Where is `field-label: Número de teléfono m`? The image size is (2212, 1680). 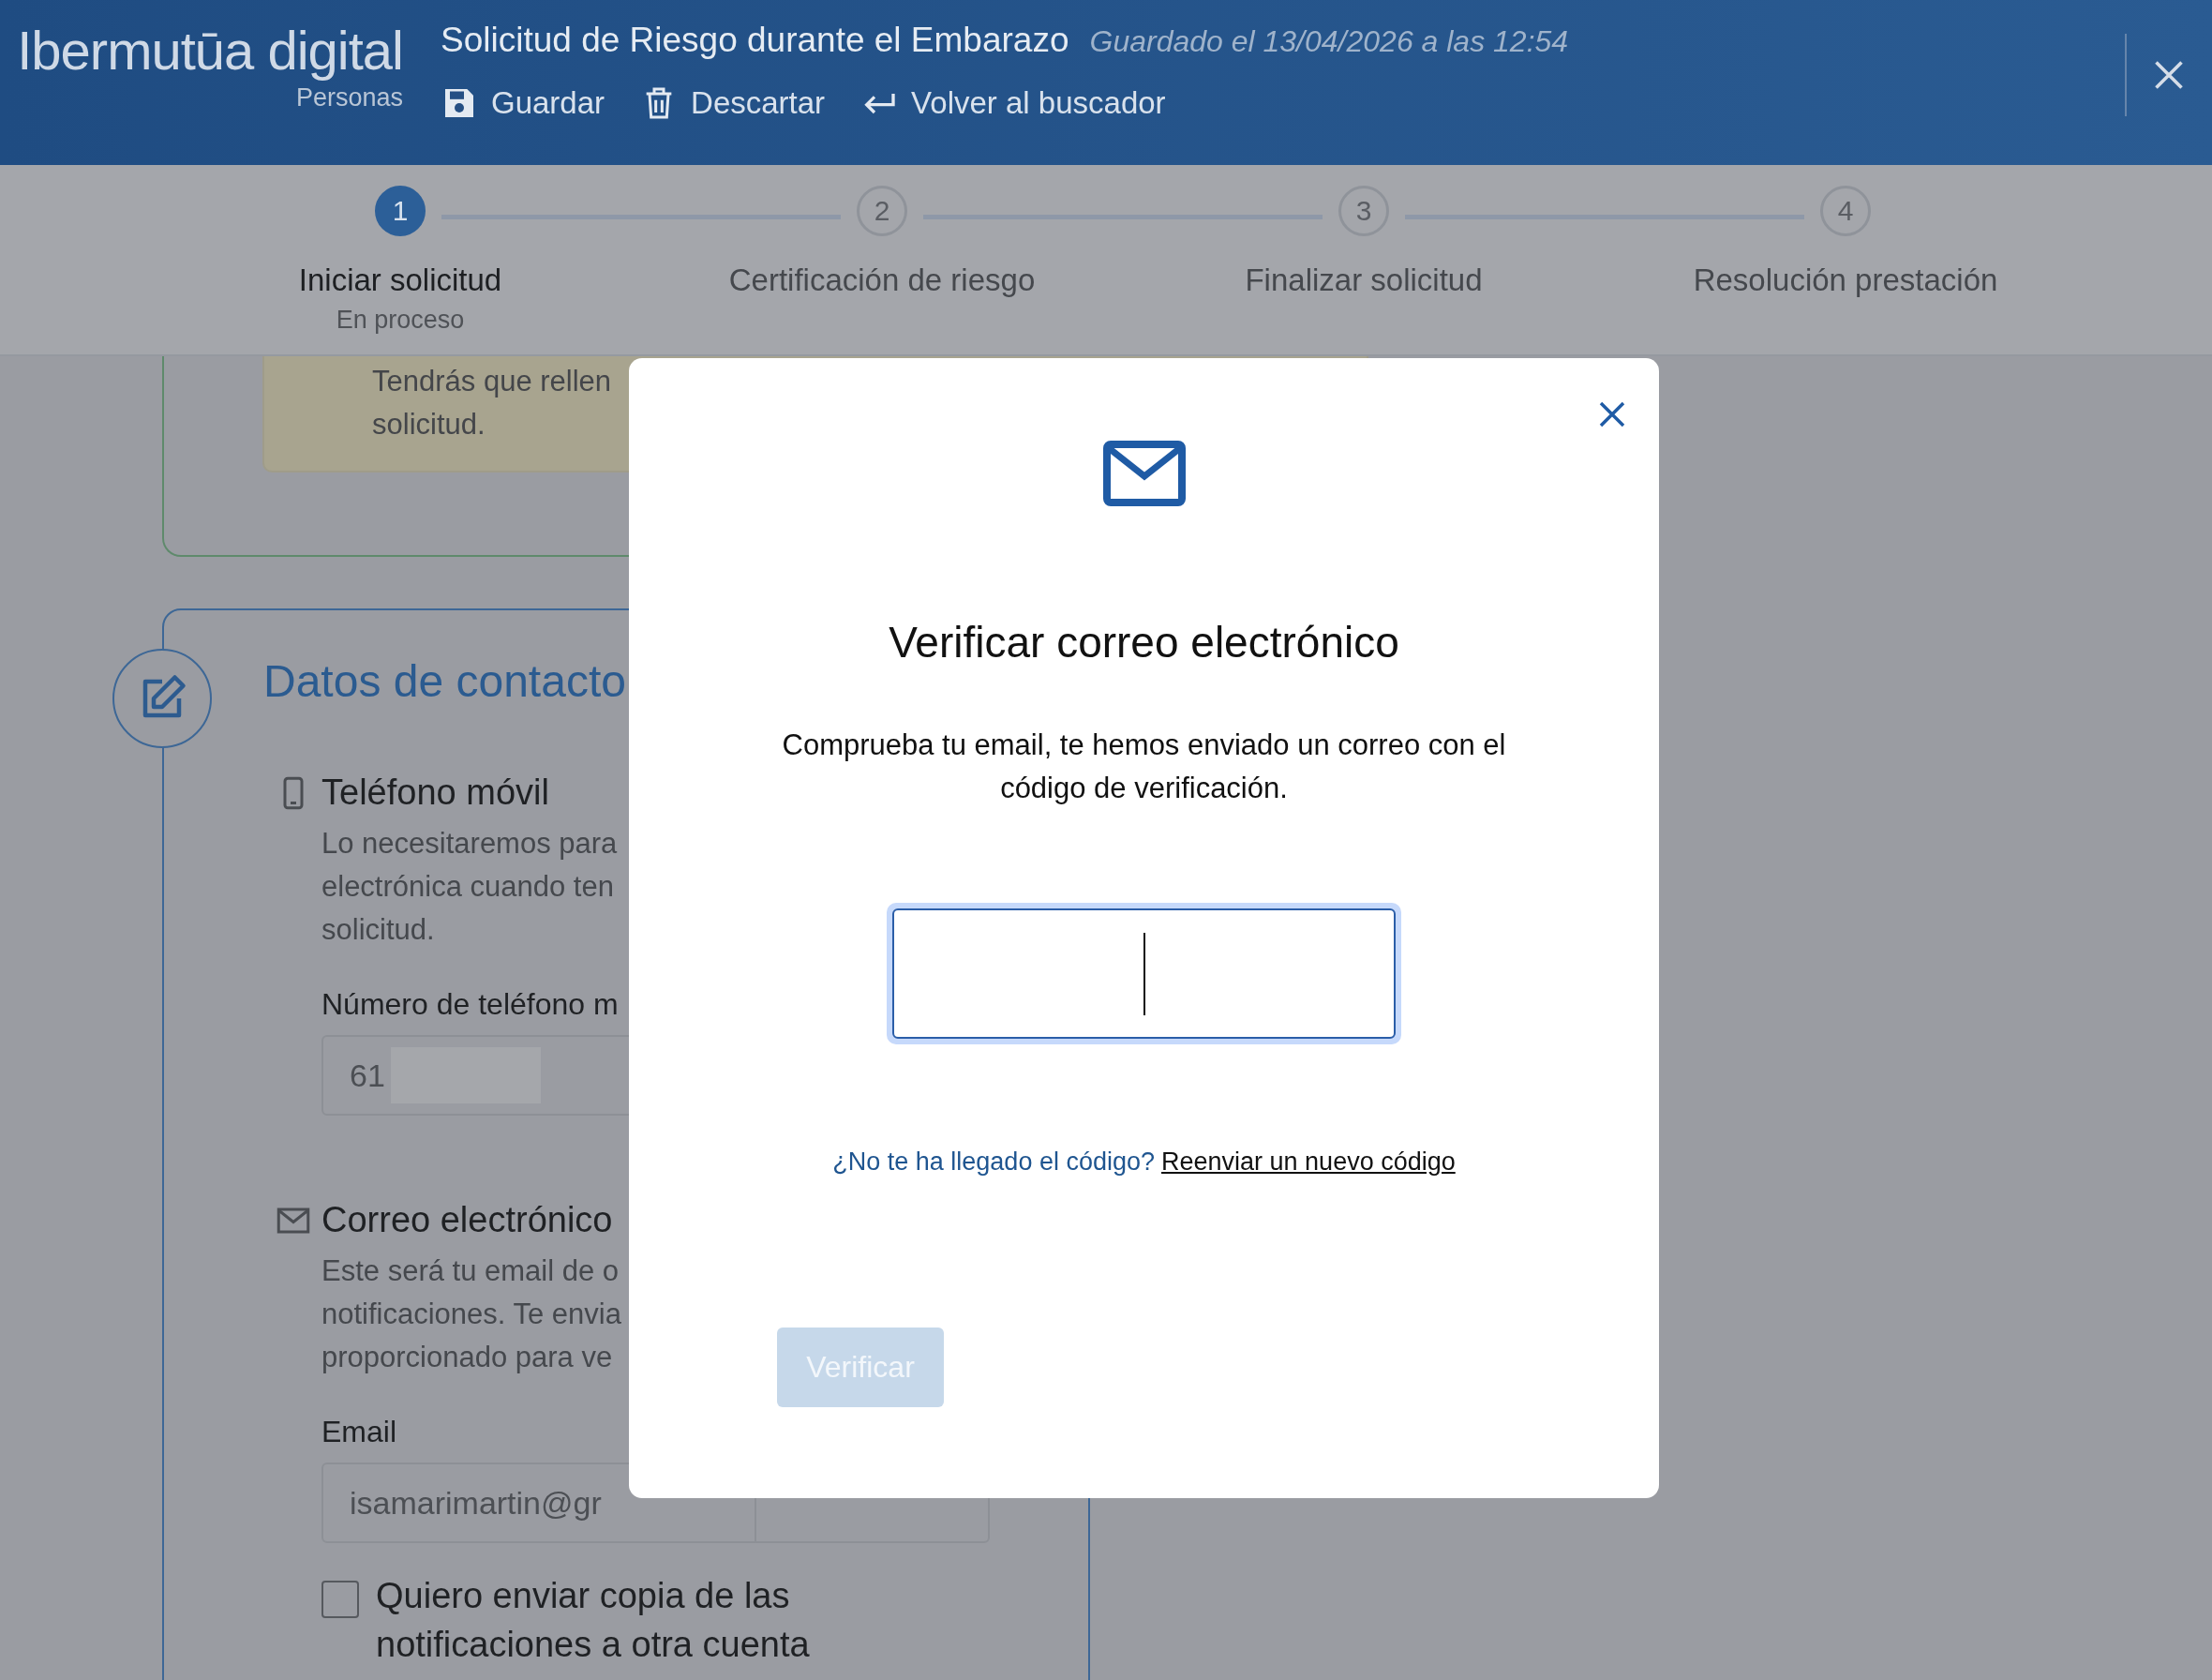 field-label: Número de teléfono m is located at coordinates (470, 1004).